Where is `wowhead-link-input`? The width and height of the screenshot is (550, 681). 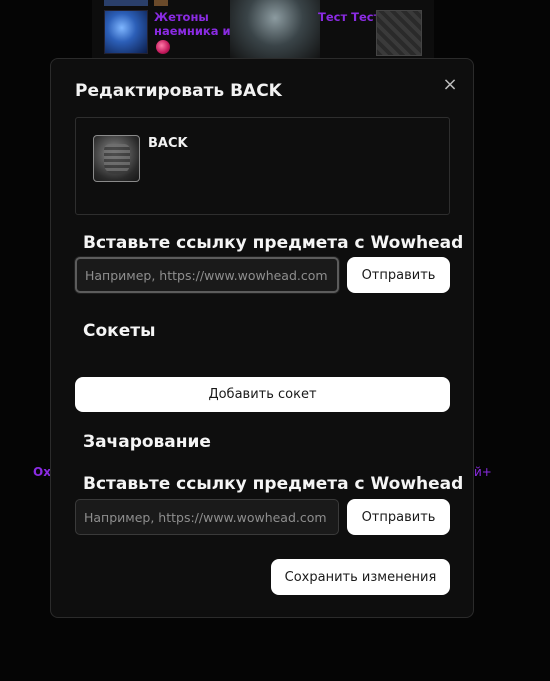
wowhead-link-input is located at coordinates (207, 275).